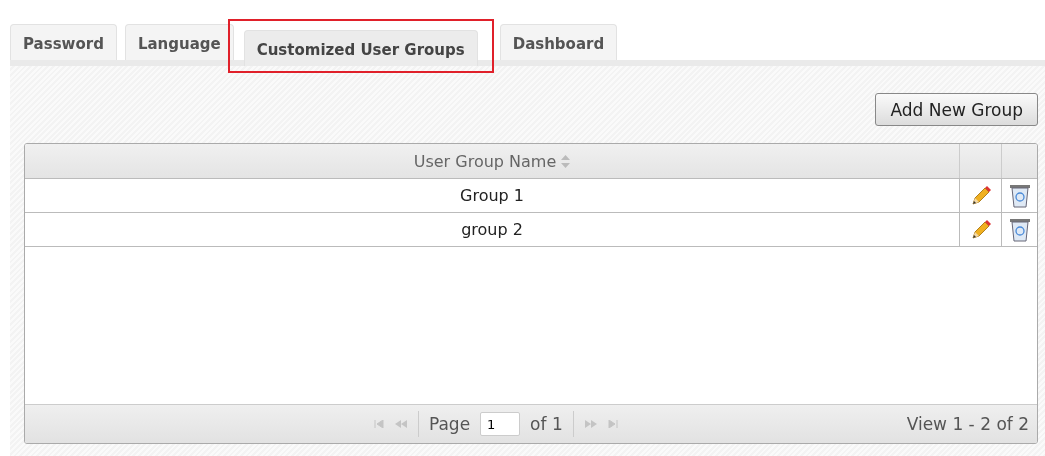 The height and width of the screenshot is (456, 1045). Describe the element at coordinates (968, 424) in the screenshot. I see `record-count: View 1 - 2 of 2` at that location.